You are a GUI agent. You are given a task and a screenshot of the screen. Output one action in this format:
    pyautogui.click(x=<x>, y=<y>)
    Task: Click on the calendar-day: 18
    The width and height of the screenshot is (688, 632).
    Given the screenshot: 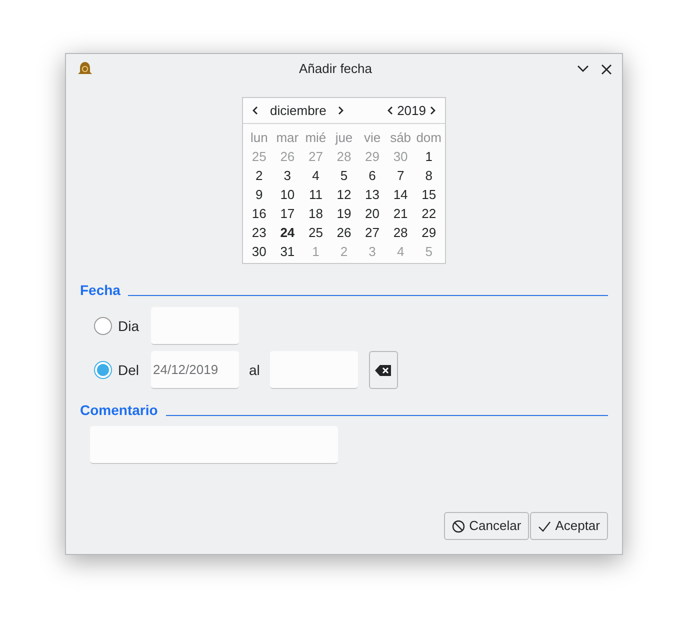 What is the action you would take?
    pyautogui.click(x=316, y=213)
    